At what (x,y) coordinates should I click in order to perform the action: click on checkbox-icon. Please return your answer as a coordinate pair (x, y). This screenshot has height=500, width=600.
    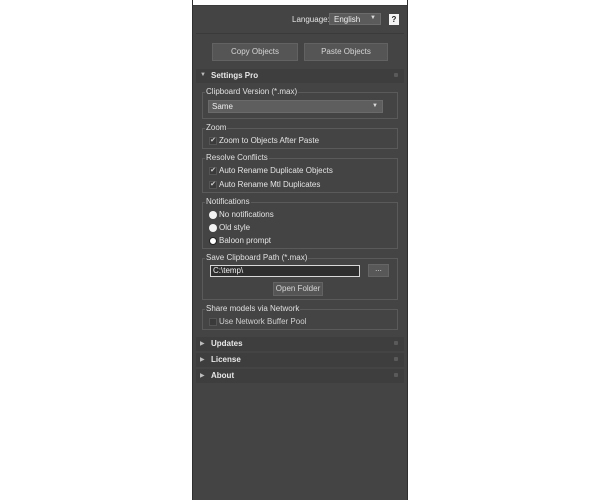
    Looking at the image, I should click on (213, 322).